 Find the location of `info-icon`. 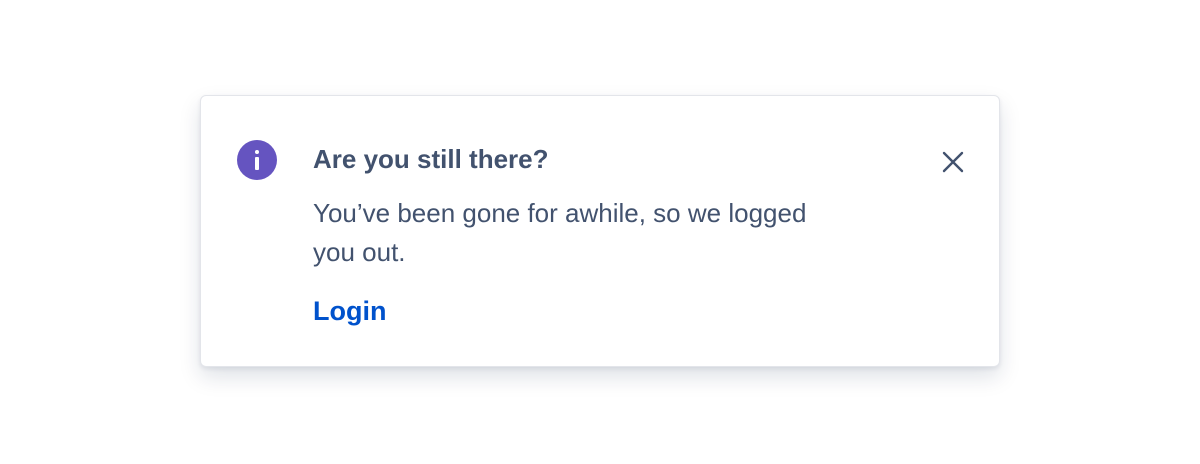

info-icon is located at coordinates (257, 160).